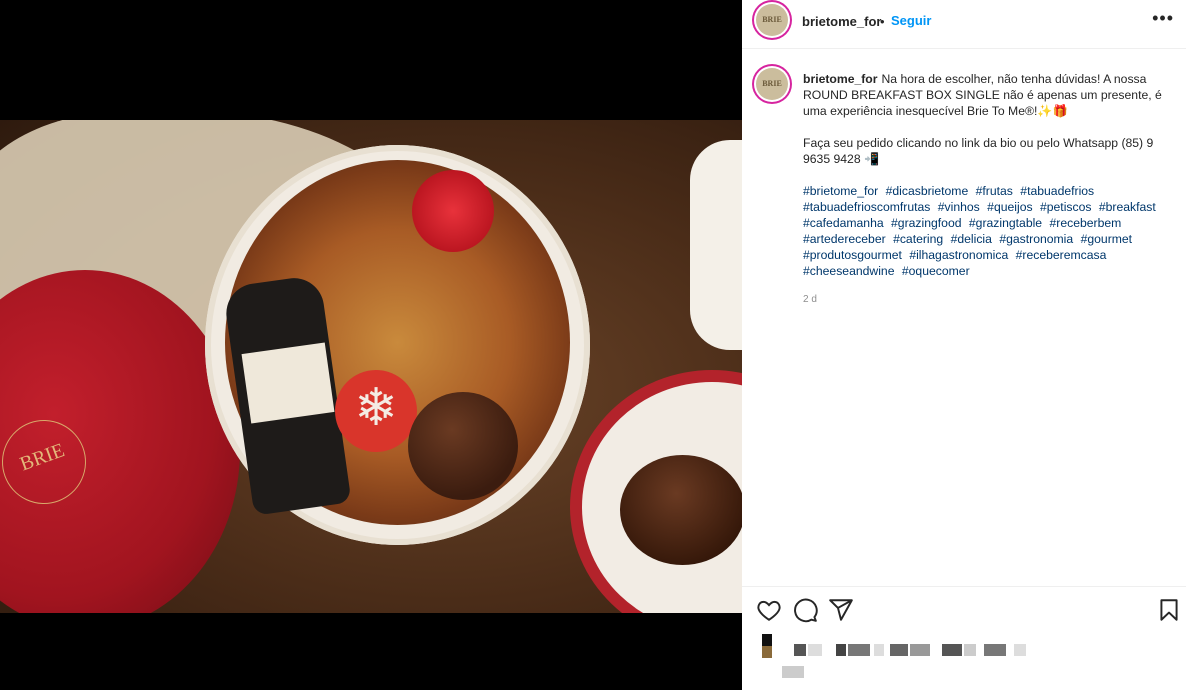 This screenshot has width=1186, height=690. Describe the element at coordinates (1127, 207) in the screenshot. I see `hashtag-link: #breakfast` at that location.